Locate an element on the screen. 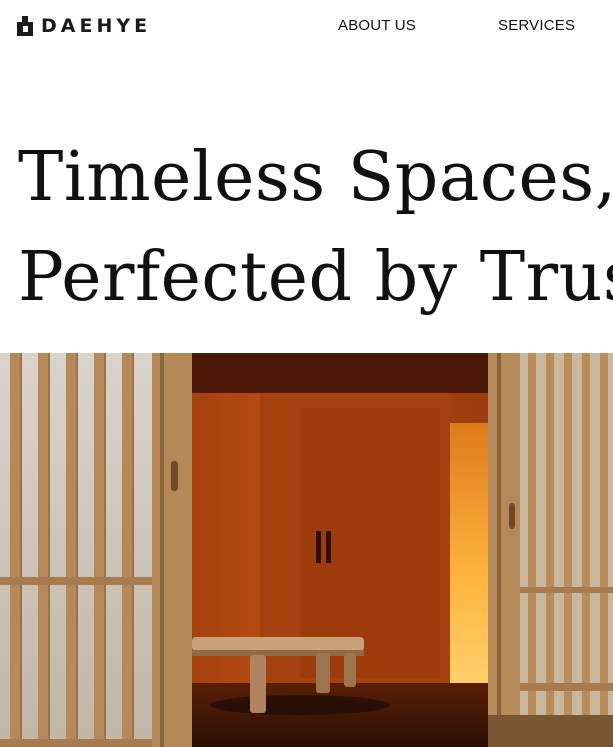  brand-name: DAEHYE is located at coordinates (96, 26).